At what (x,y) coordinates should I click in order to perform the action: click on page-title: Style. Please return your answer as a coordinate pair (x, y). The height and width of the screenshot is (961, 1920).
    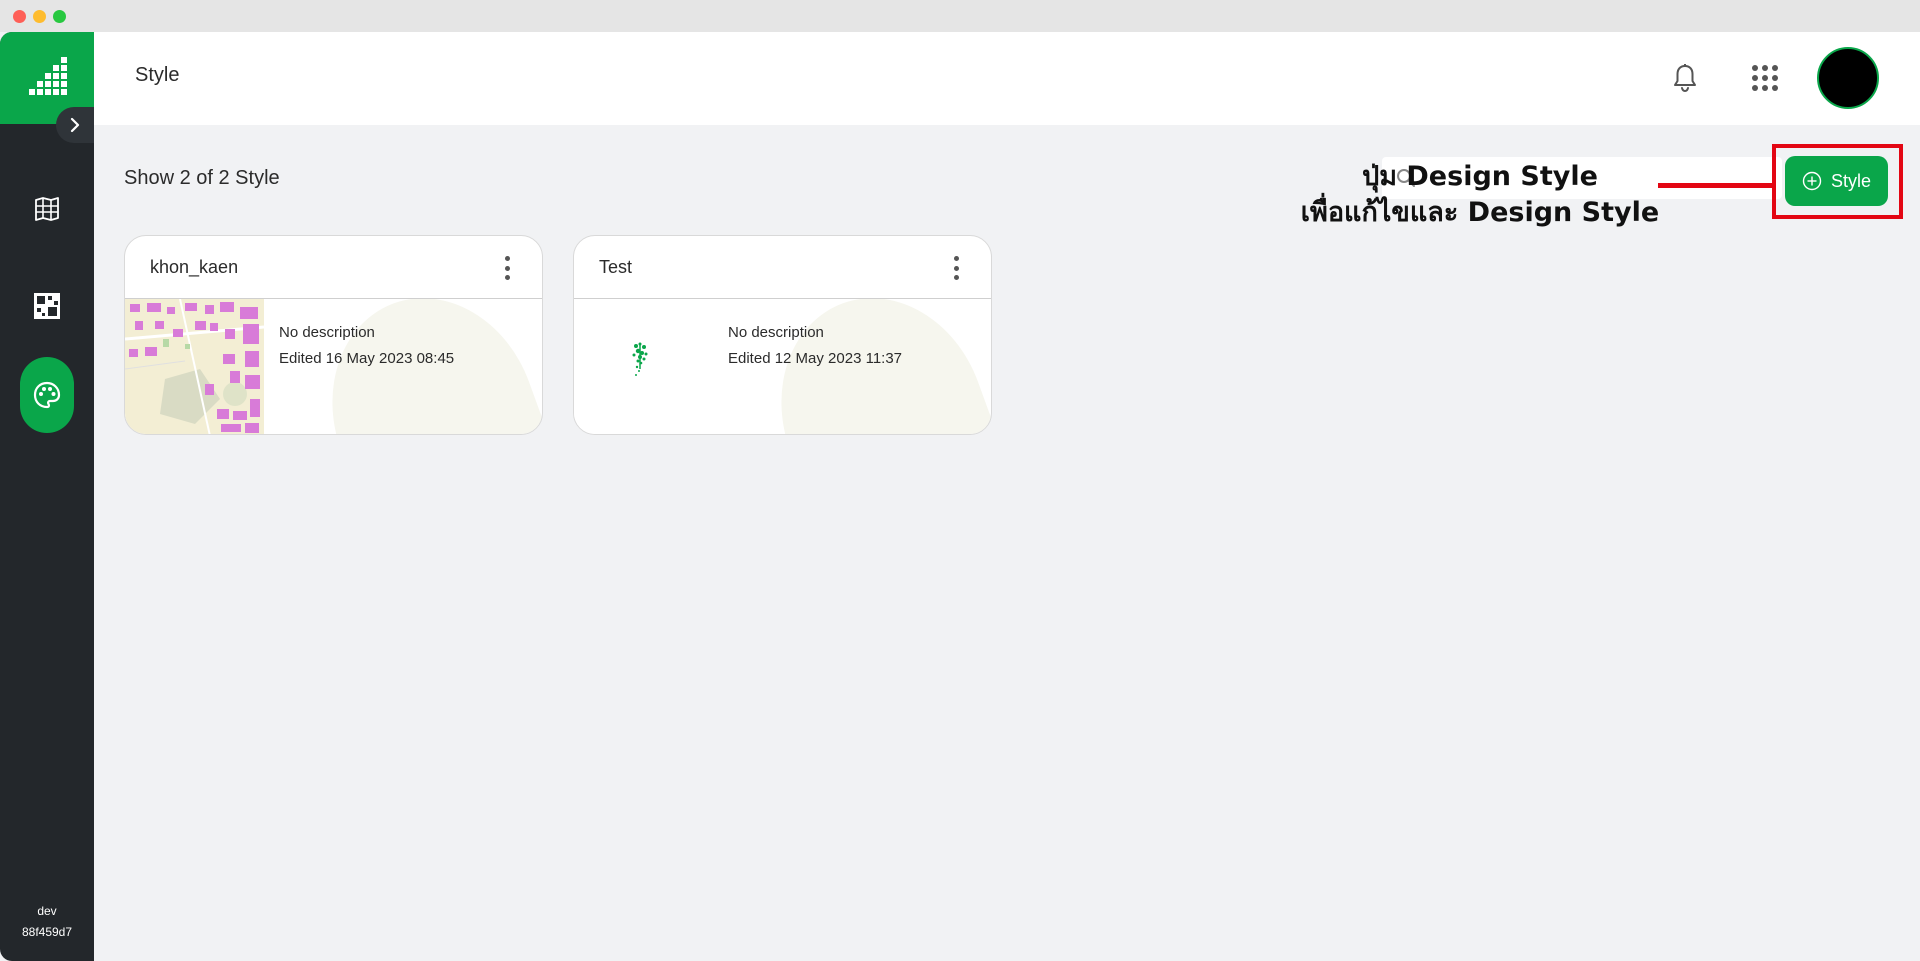
    Looking at the image, I should click on (157, 75).